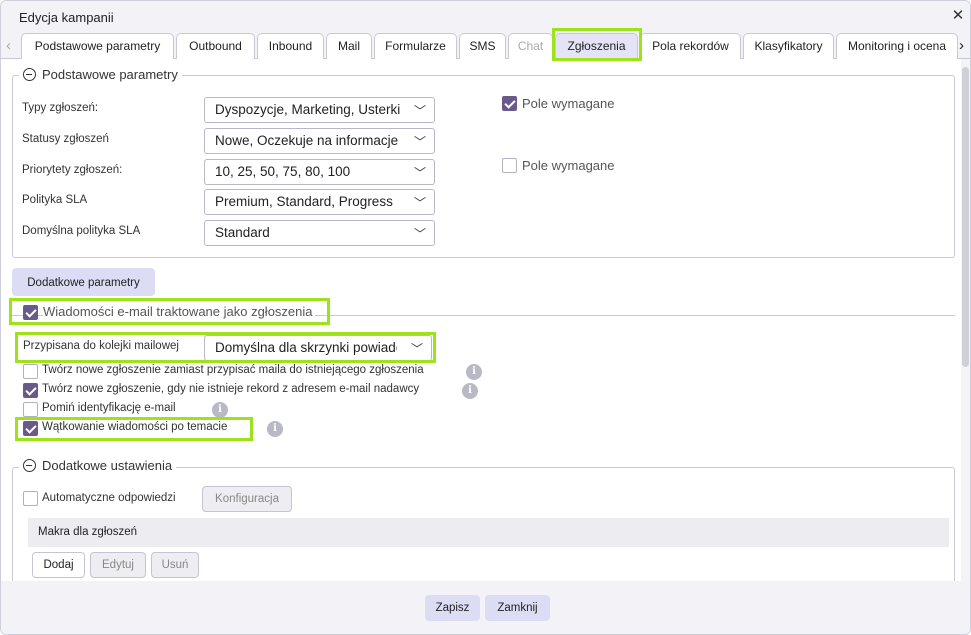  What do you see at coordinates (83, 282) in the screenshot?
I see `additional-params-button: Dodatkowe parametry` at bounding box center [83, 282].